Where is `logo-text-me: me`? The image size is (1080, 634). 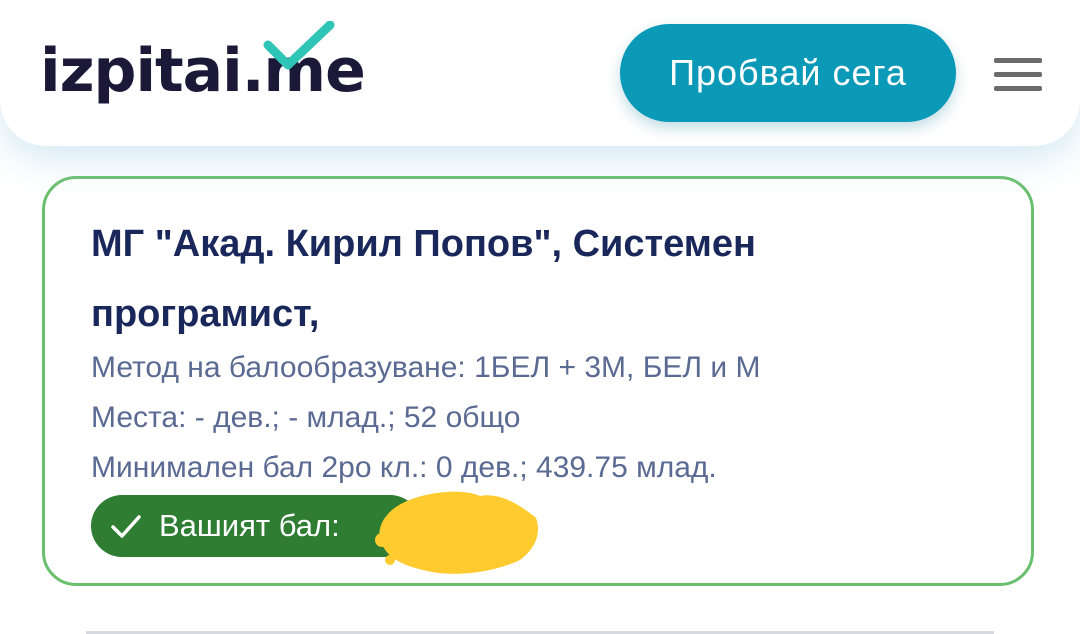 logo-text-me: me is located at coordinates (314, 61).